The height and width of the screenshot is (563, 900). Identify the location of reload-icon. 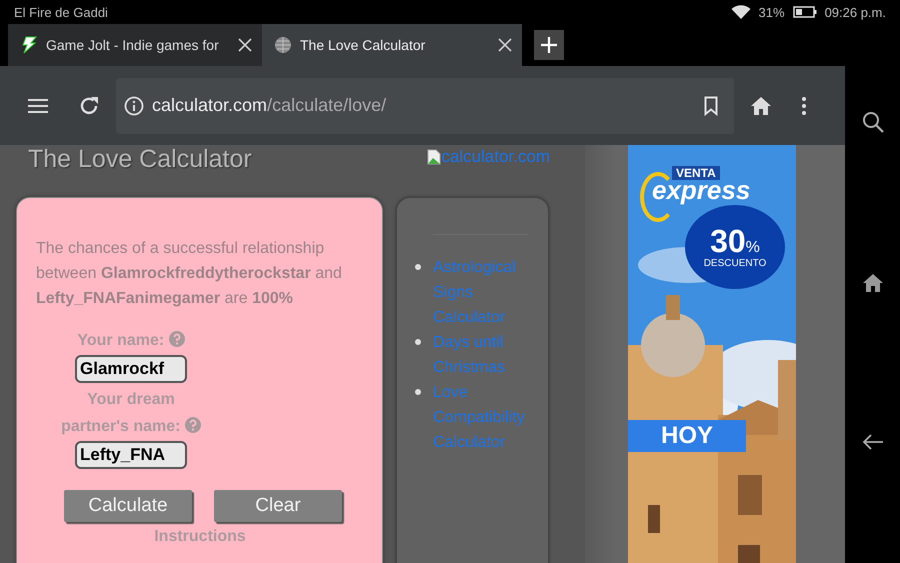
(89, 105).